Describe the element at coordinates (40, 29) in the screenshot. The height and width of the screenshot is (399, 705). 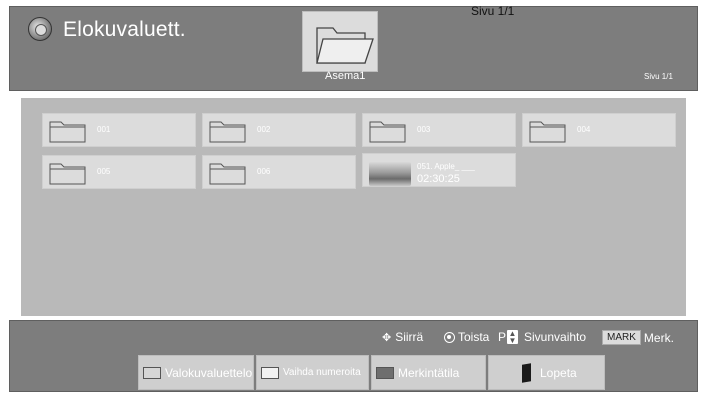
I see `movie-reel-icon` at that location.